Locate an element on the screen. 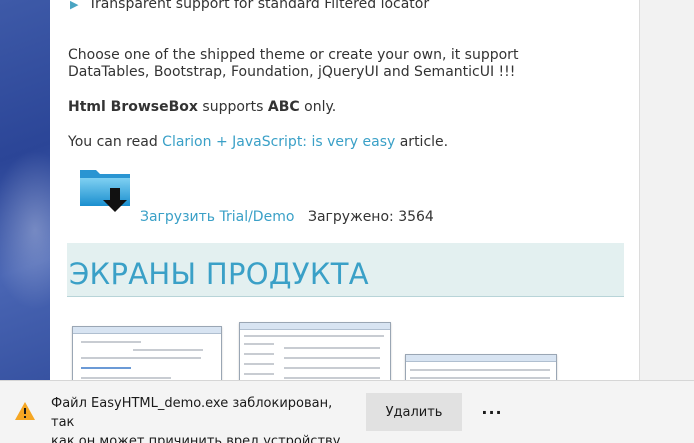  article-link: Clarion + JavaScript: is very easy is located at coordinates (278, 142).